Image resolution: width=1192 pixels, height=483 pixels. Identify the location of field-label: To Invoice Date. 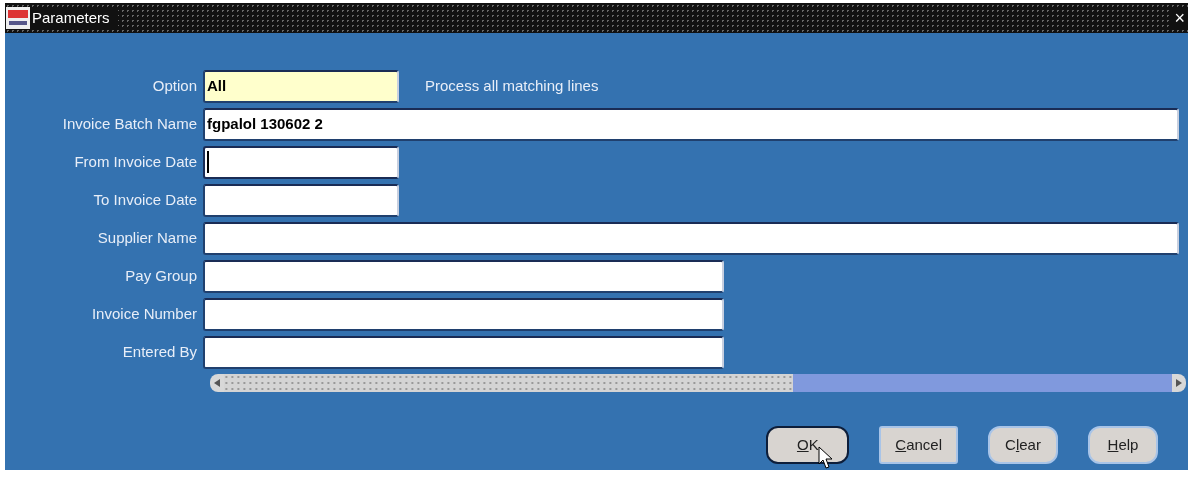
(145, 199).